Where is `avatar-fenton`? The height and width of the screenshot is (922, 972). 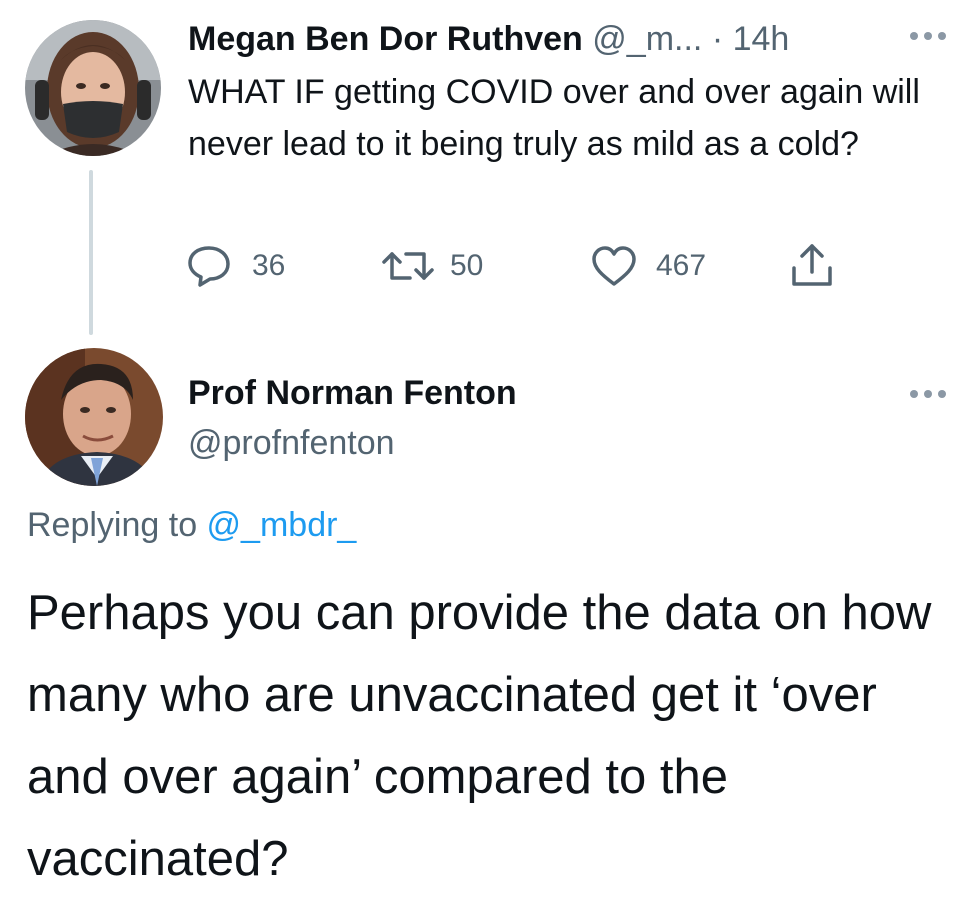
avatar-fenton is located at coordinates (94, 417).